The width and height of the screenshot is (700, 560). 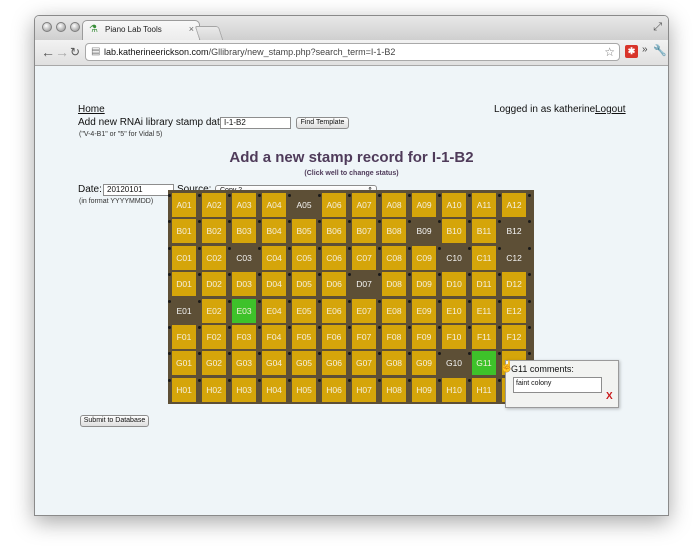 What do you see at coordinates (304, 389) in the screenshot?
I see `well-H05: H05` at bounding box center [304, 389].